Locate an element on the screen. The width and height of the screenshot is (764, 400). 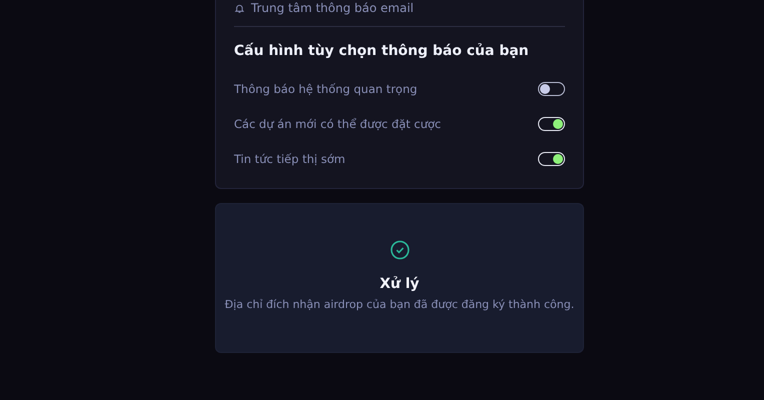
email-link: Trung tâm thông báo email is located at coordinates (324, 8).